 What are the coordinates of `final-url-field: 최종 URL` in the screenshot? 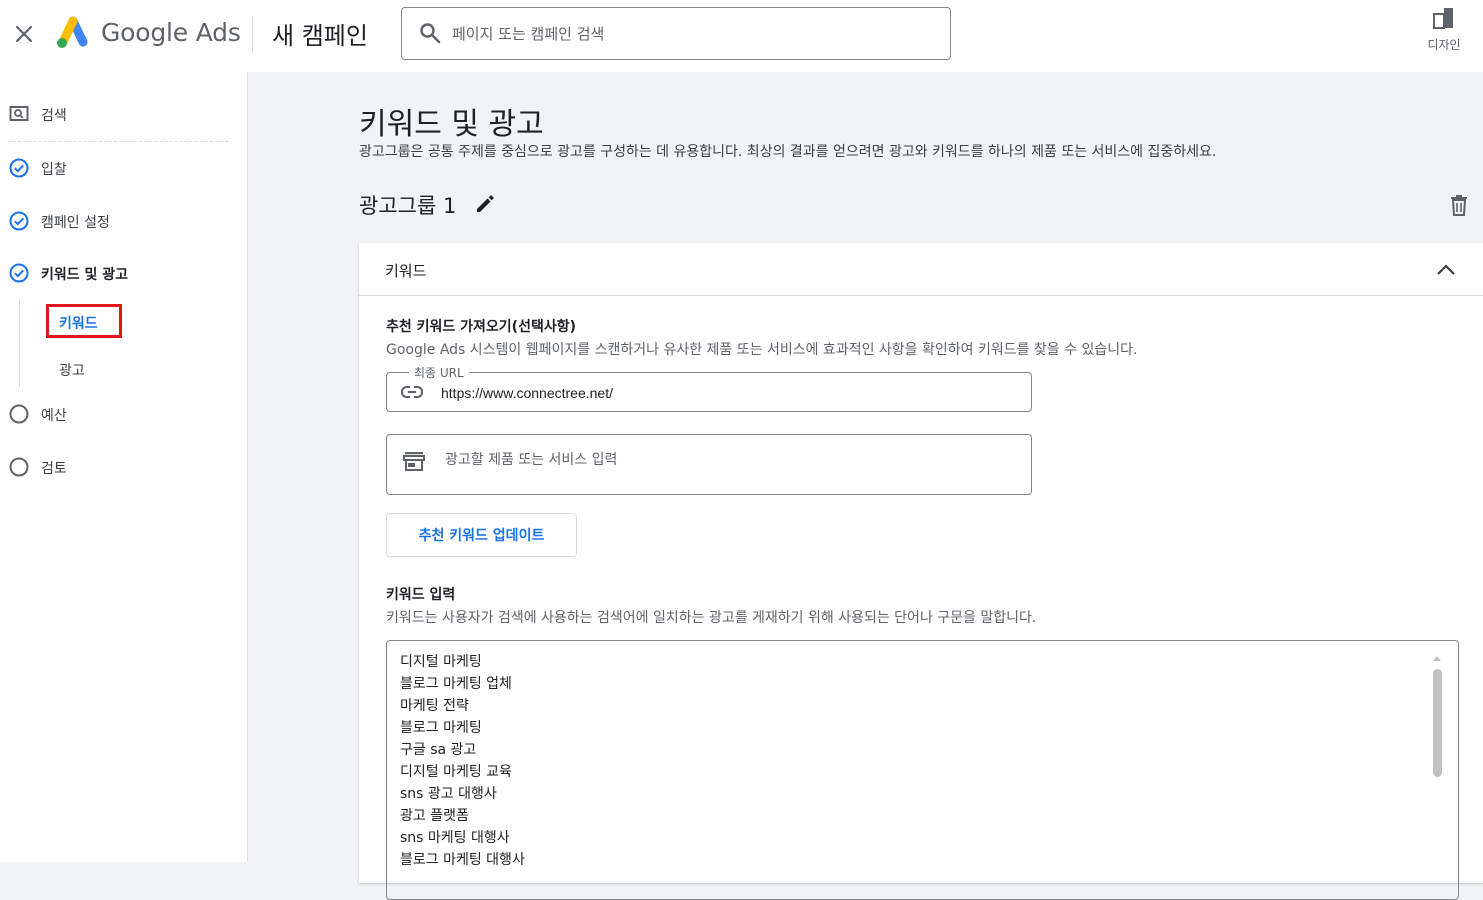 It's located at (709, 388).